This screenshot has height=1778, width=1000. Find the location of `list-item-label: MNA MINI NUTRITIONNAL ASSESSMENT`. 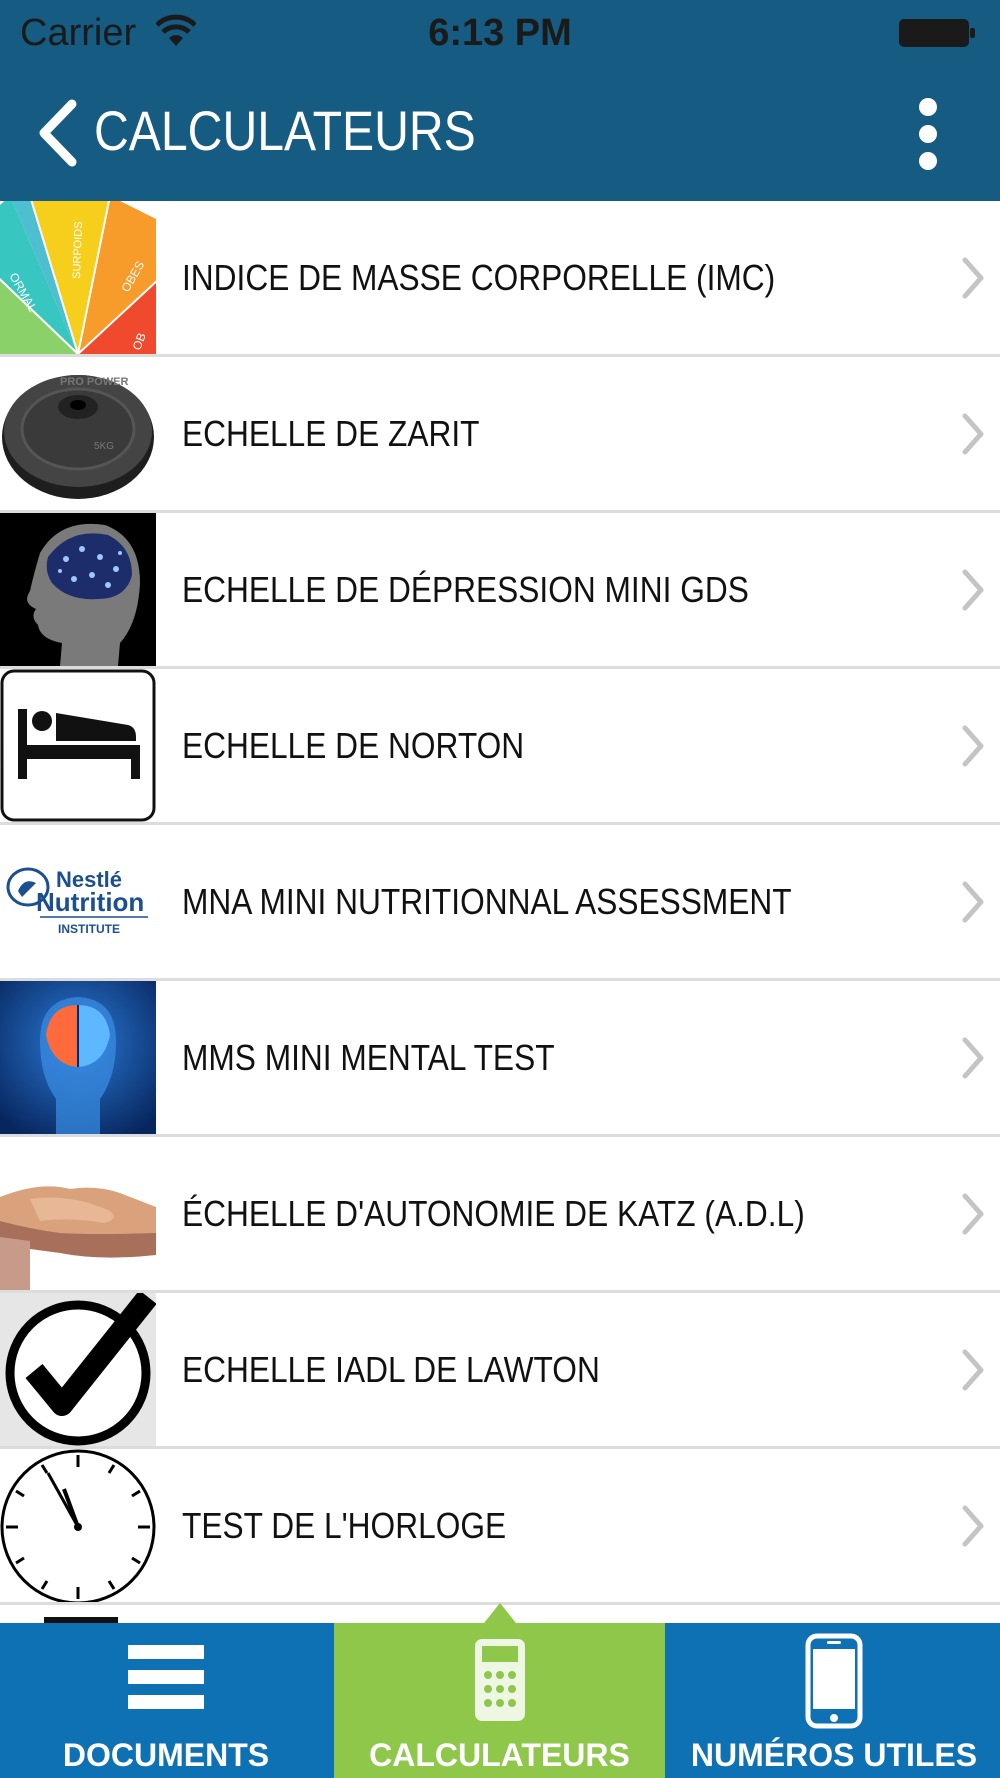

list-item-label: MNA MINI NUTRITIONNAL ASSESSMENT is located at coordinates (487, 901).